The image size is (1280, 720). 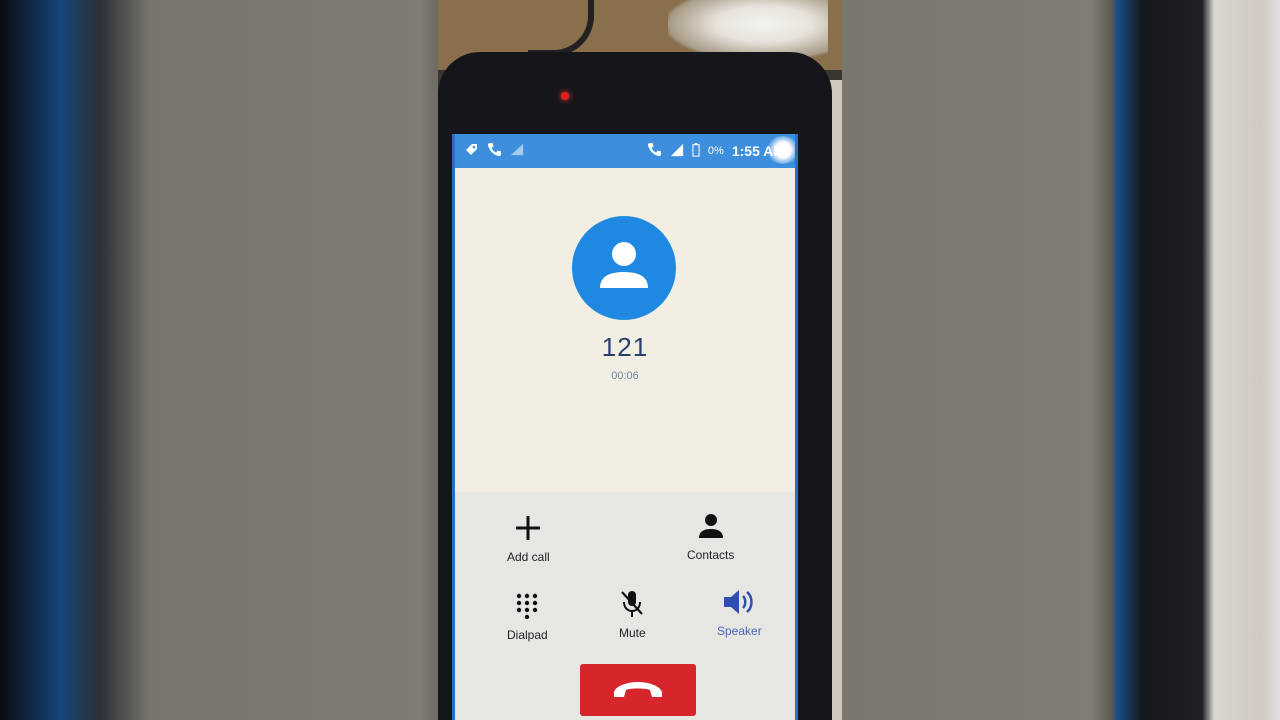 I want to click on dialpad-label: Dialpad, so click(x=527, y=635).